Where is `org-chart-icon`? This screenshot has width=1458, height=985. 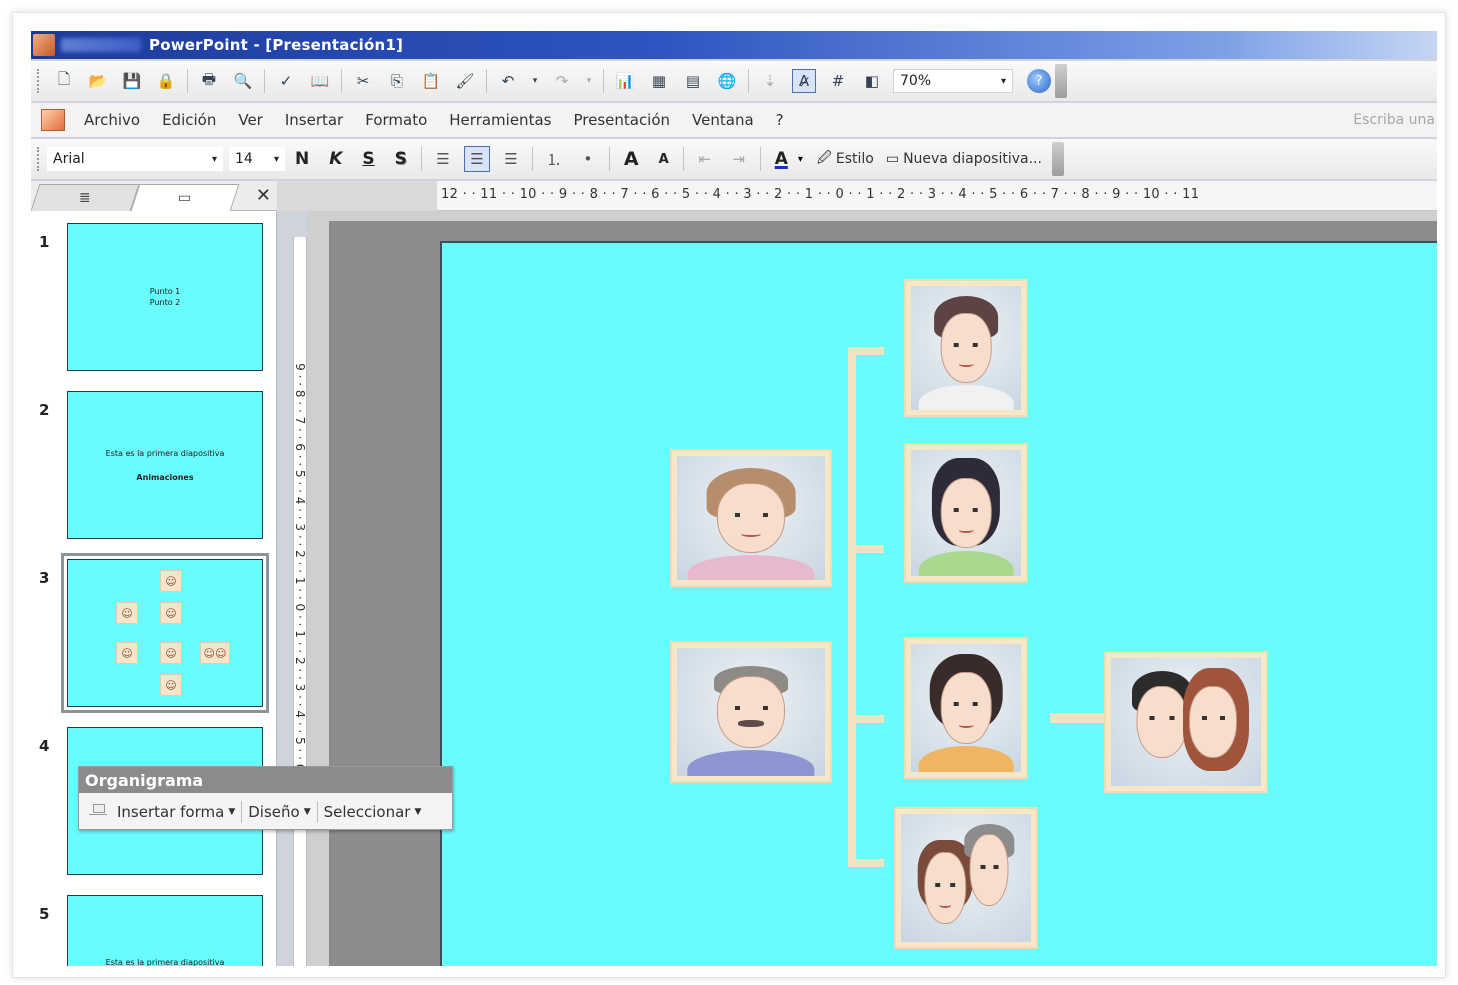 org-chart-icon is located at coordinates (101, 812).